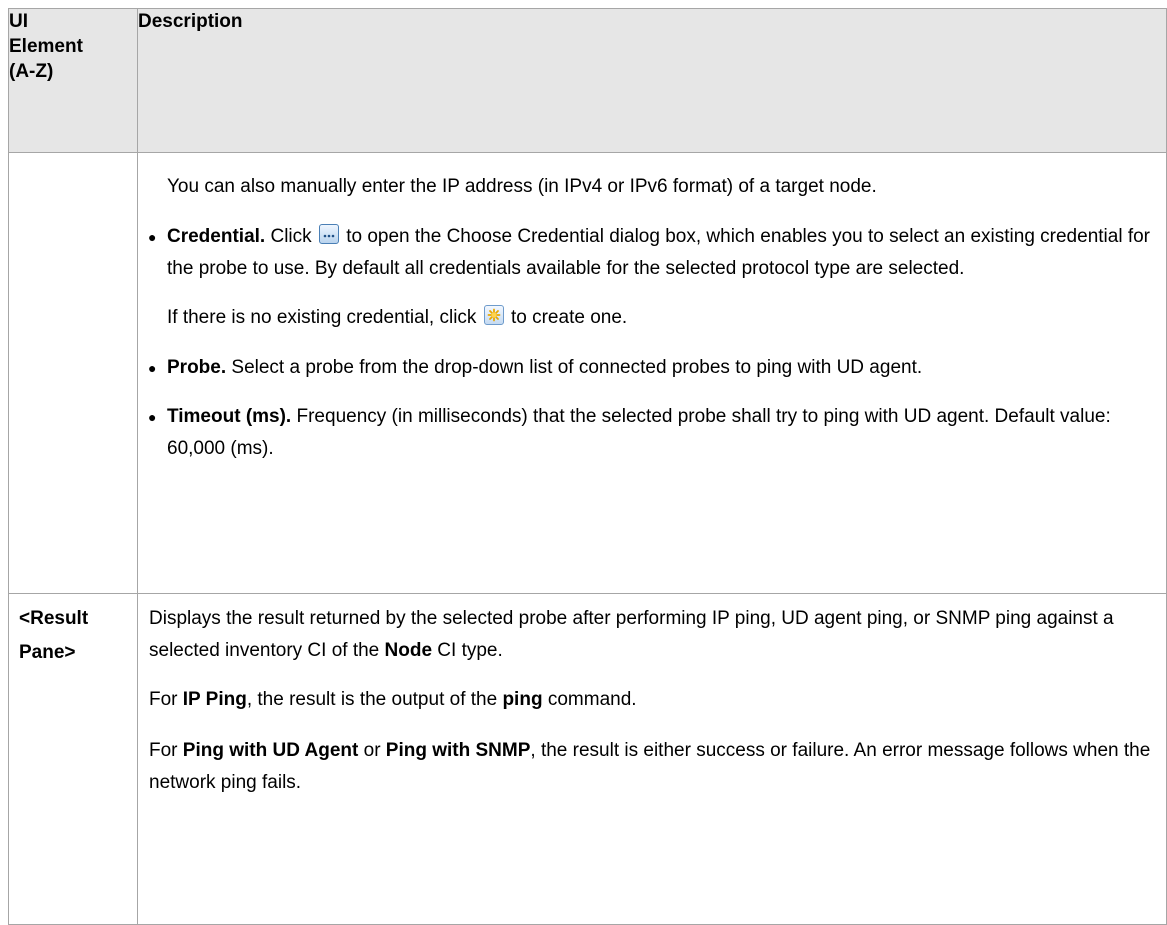 Image resolution: width=1167 pixels, height=925 pixels. Describe the element at coordinates (47, 652) in the screenshot. I see `result-pane-line: Pane>` at that location.